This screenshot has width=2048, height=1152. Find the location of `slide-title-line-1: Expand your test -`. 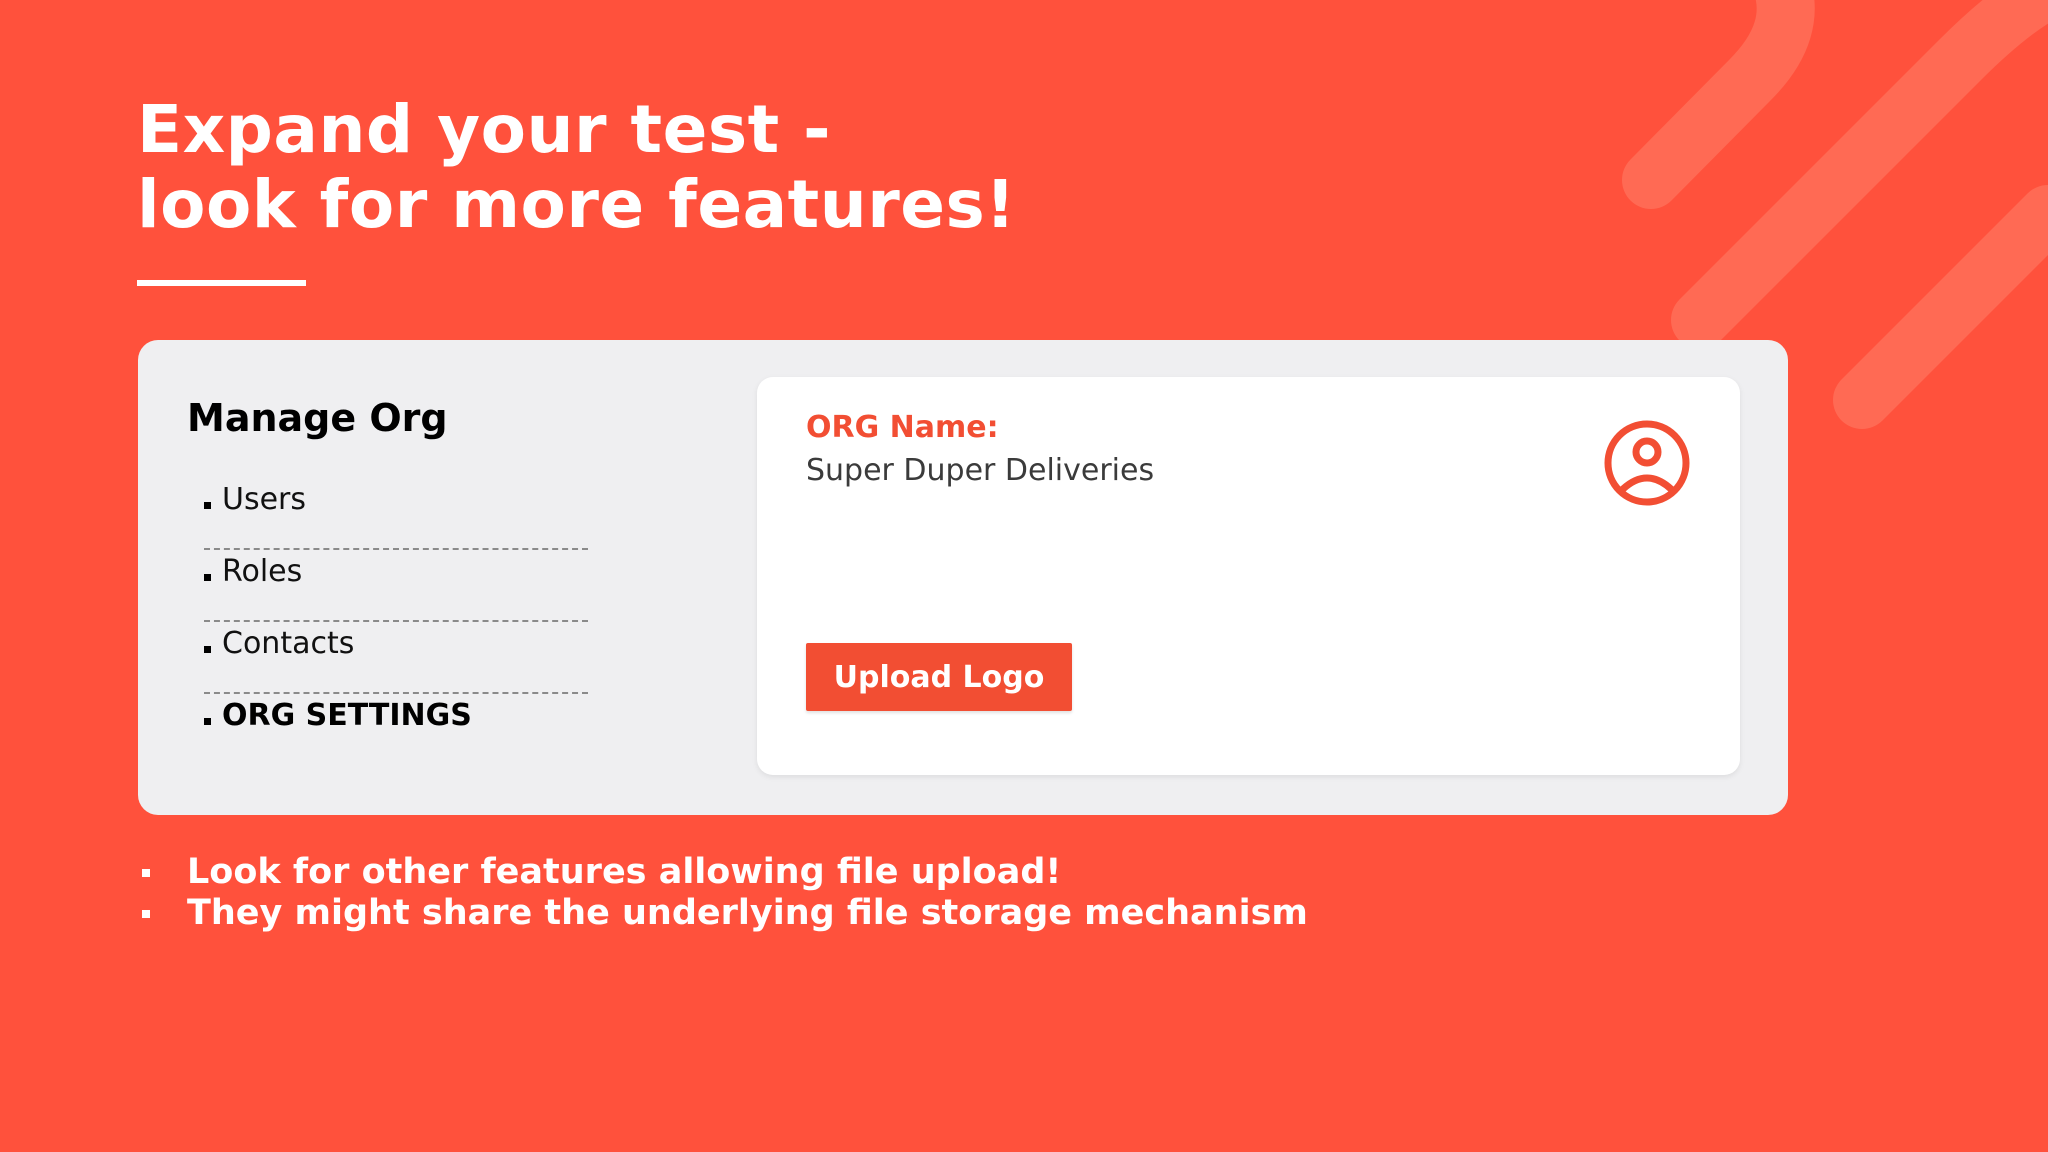

slide-title-line-1: Expand your test - is located at coordinates (484, 129).